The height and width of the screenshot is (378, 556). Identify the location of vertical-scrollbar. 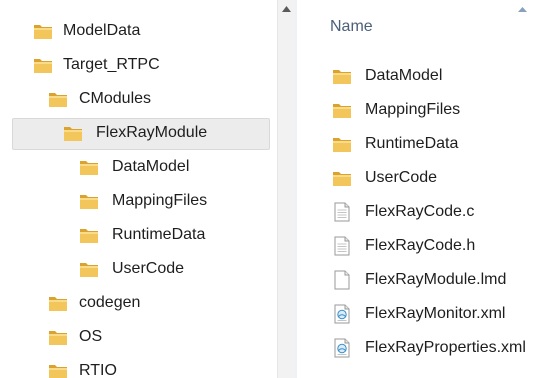
(286, 189).